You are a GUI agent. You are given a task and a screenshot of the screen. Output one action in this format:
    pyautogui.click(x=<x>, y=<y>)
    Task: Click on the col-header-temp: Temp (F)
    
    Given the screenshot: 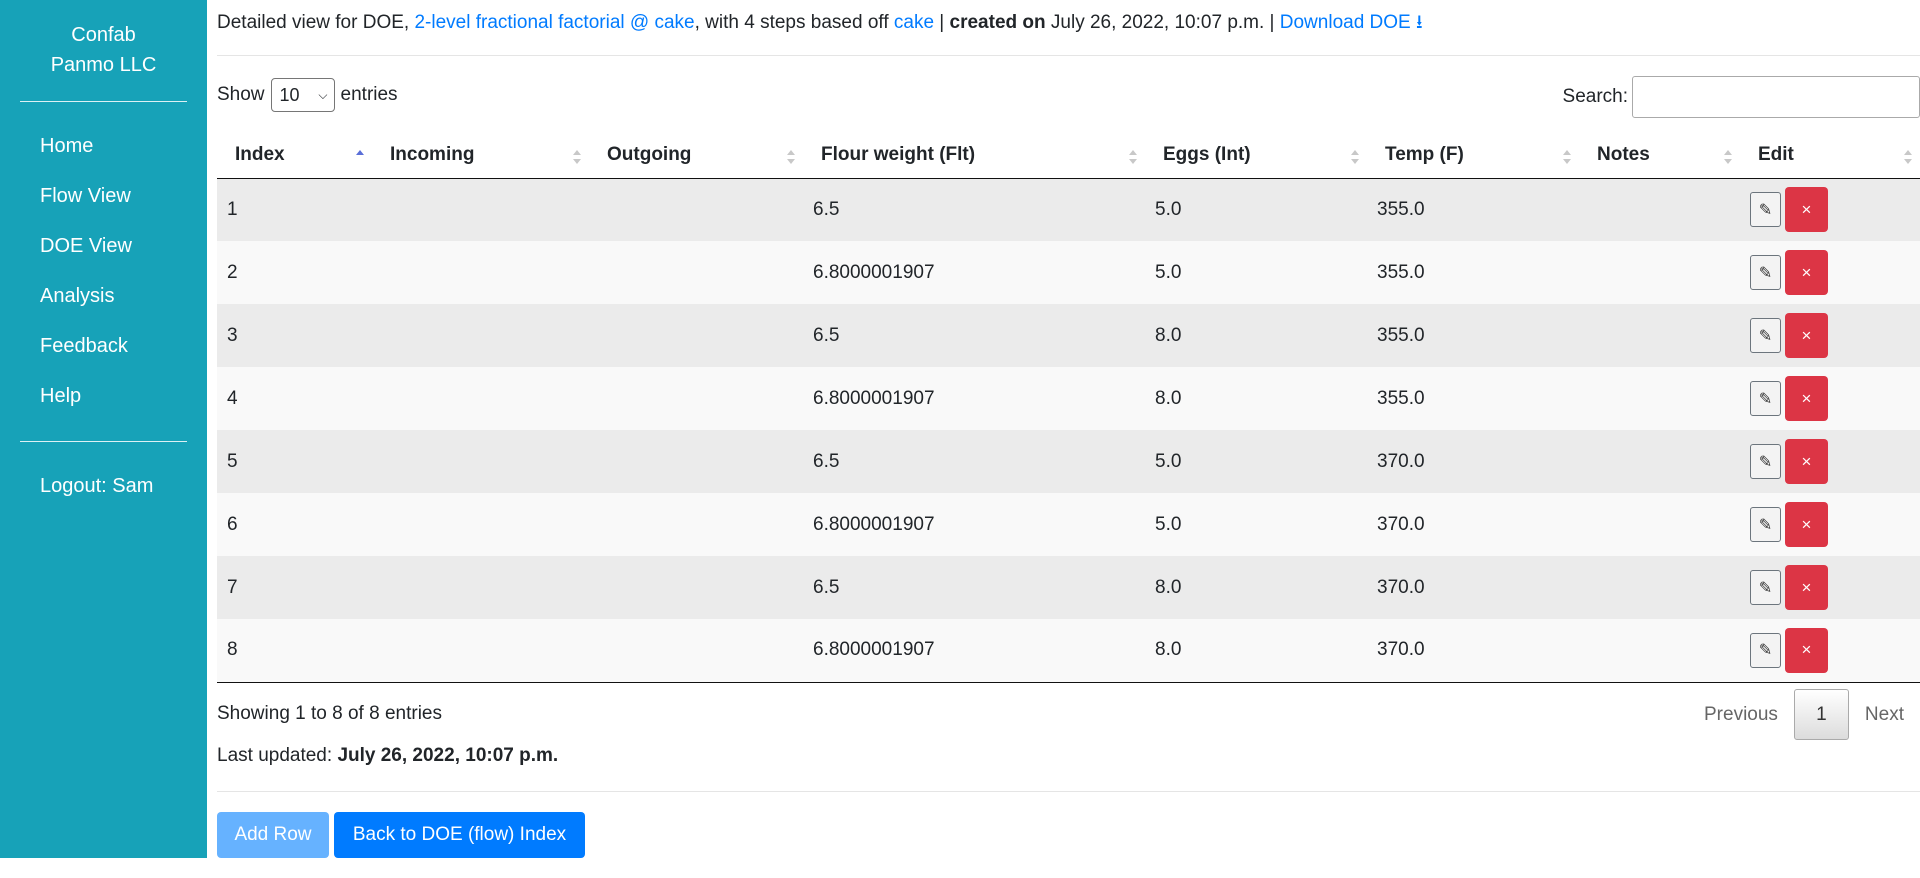 What is the action you would take?
    pyautogui.click(x=1473, y=156)
    